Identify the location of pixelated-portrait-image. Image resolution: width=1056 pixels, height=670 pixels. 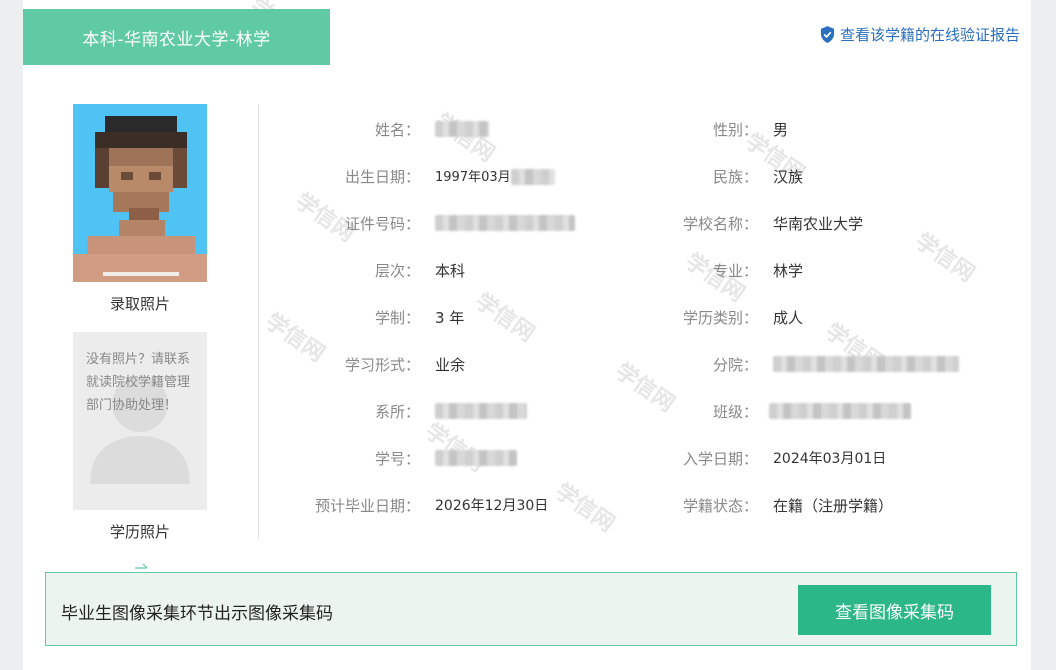
(140, 193).